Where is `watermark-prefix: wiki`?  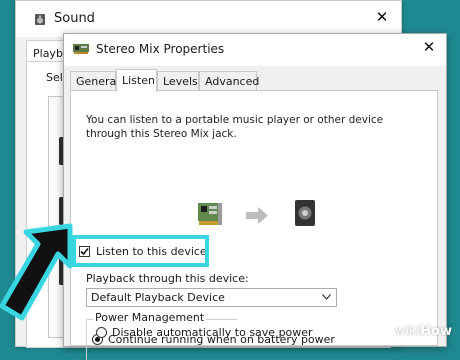 watermark-prefix: wiki is located at coordinates (407, 331).